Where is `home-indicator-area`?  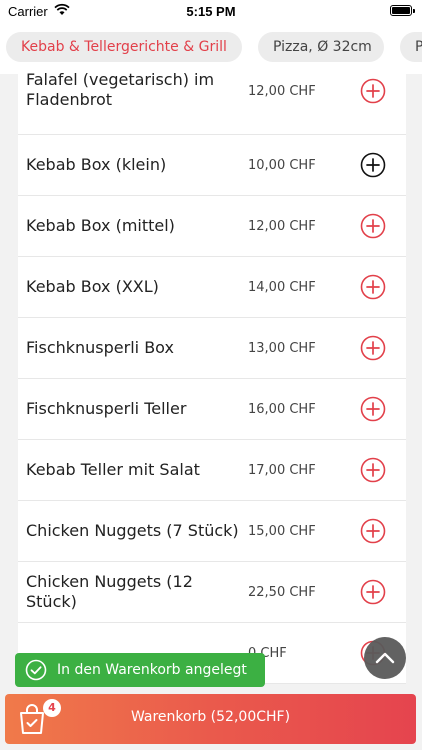
home-indicator-area is located at coordinates (211, 747).